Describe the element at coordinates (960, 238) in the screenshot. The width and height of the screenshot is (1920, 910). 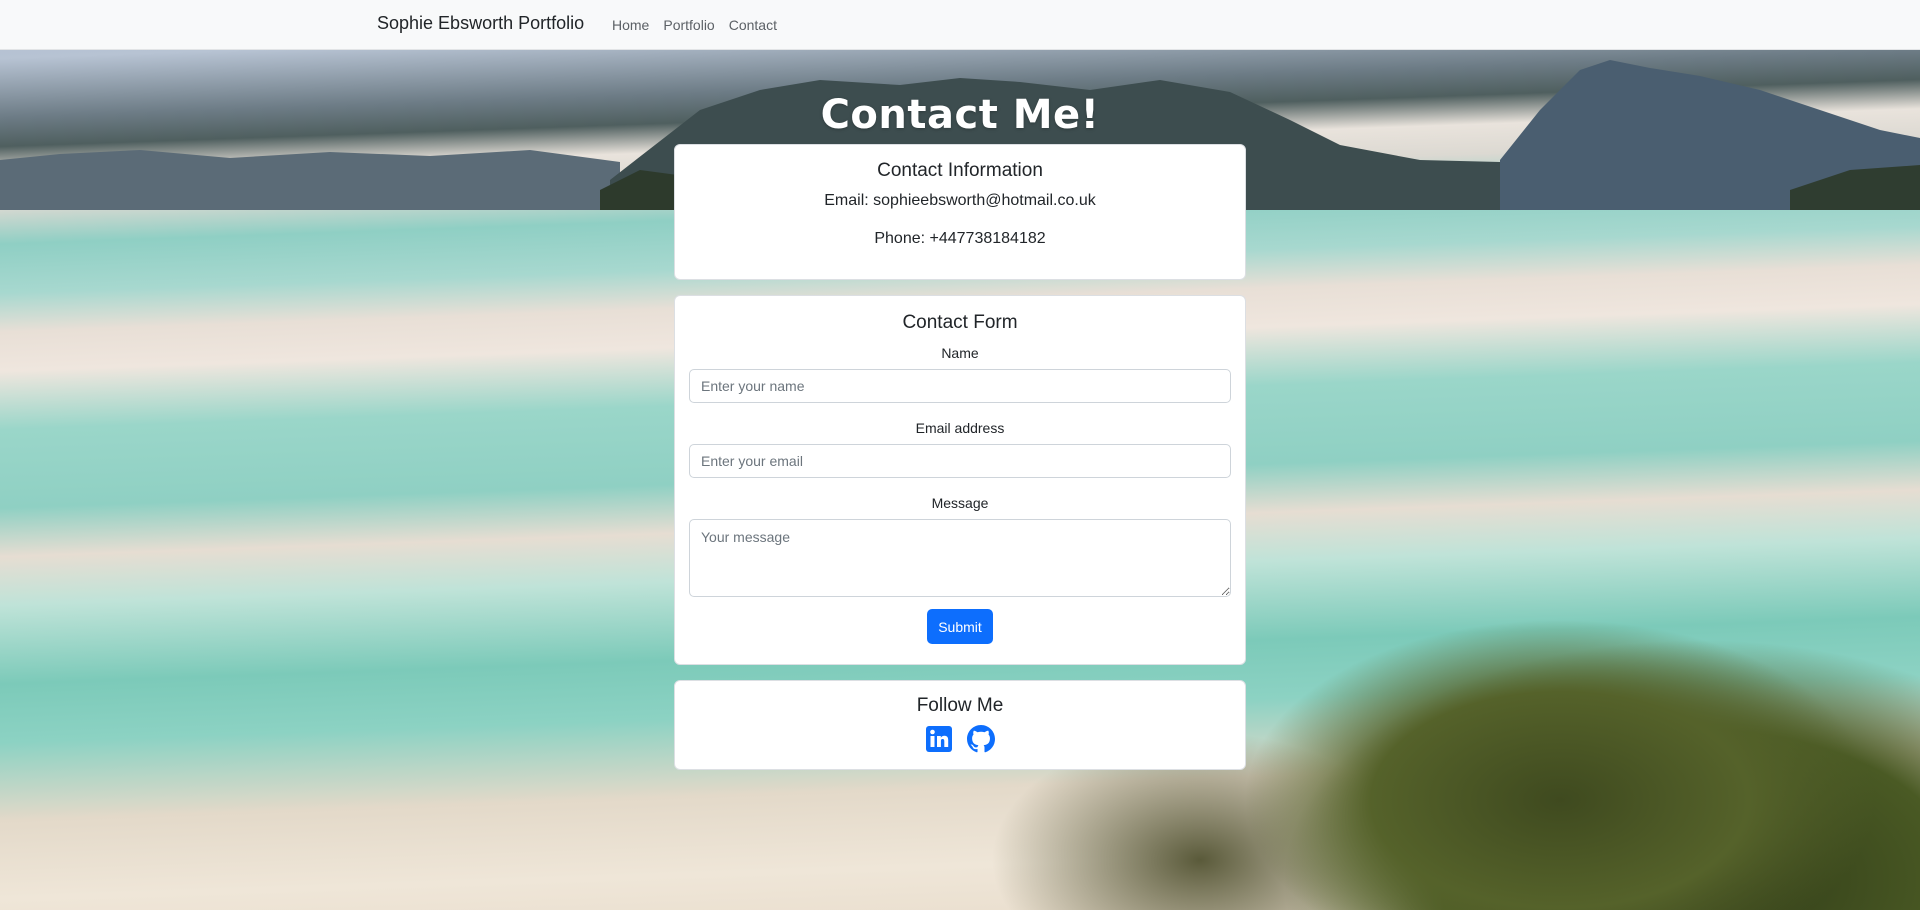
I see `contact-phone: Phone: +447738184182` at that location.